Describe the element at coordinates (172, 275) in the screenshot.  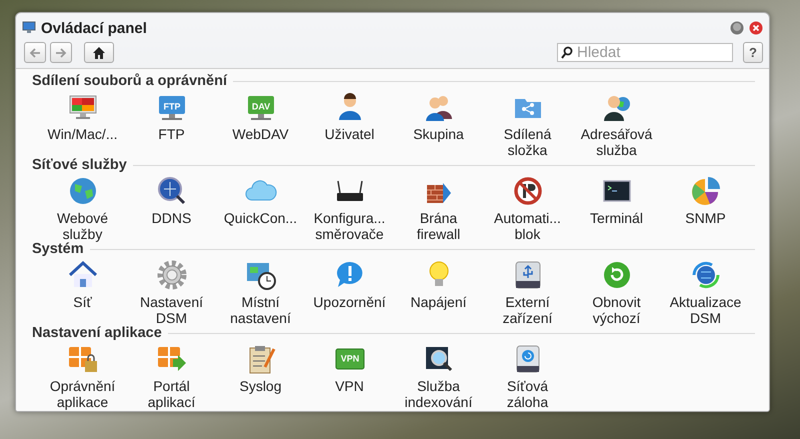
I see `gear-icon` at that location.